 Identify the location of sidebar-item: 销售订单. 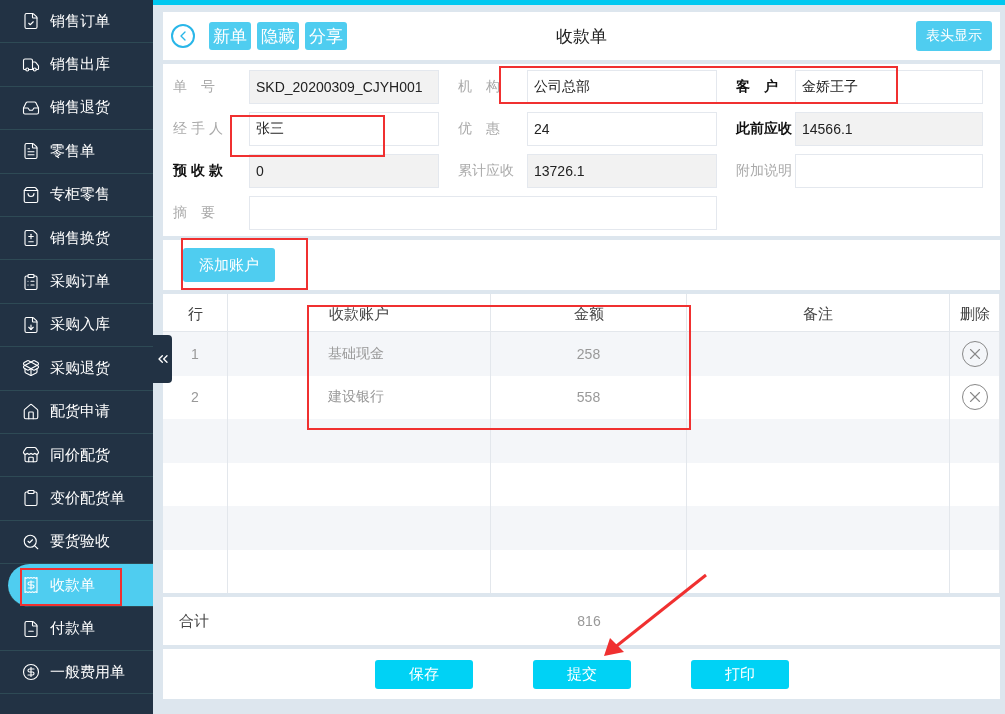
(76, 22).